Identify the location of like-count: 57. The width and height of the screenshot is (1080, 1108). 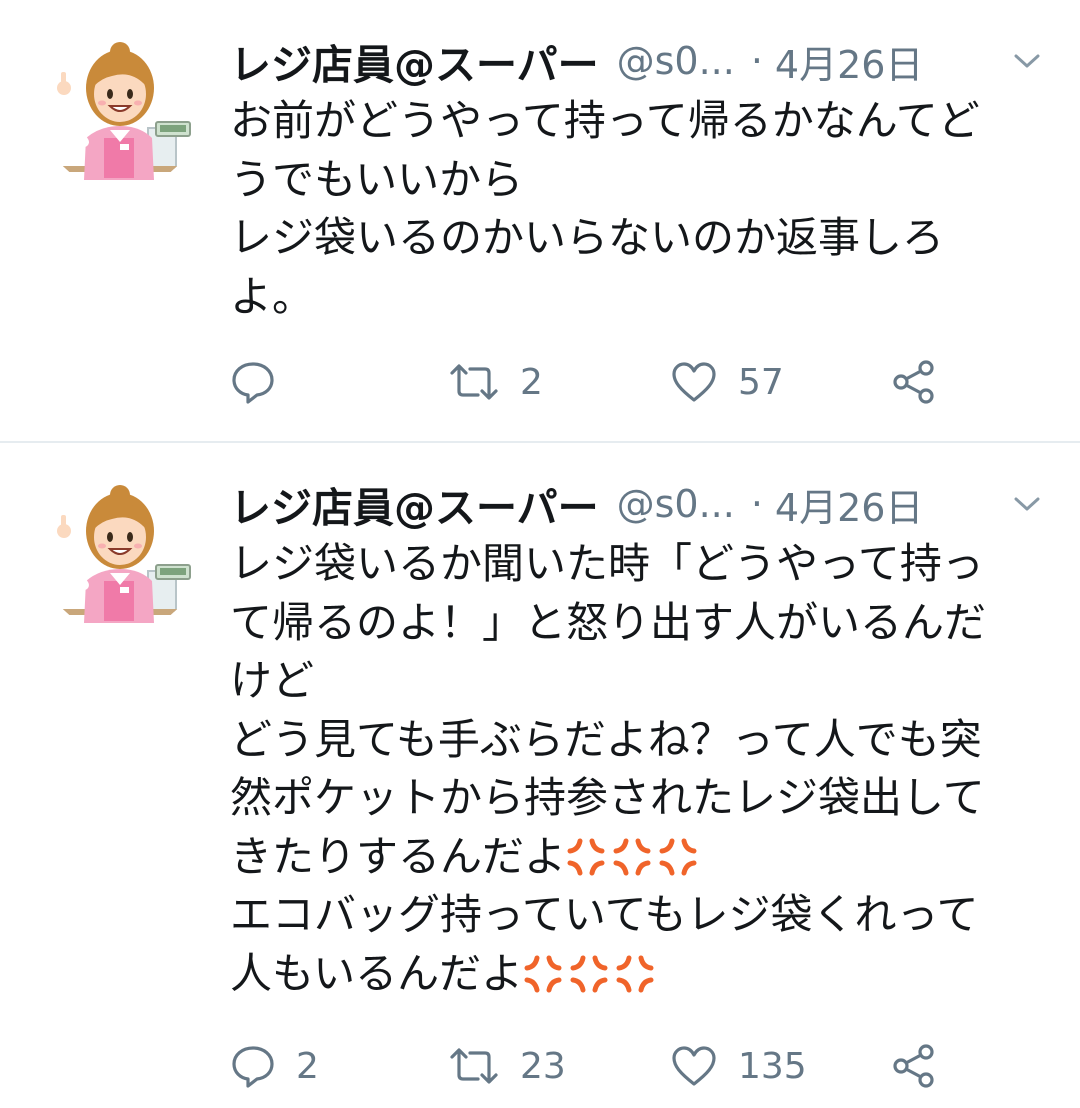
(761, 382).